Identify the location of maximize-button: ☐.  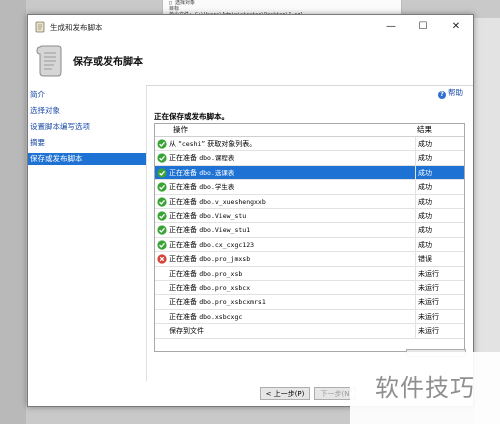
(423, 27).